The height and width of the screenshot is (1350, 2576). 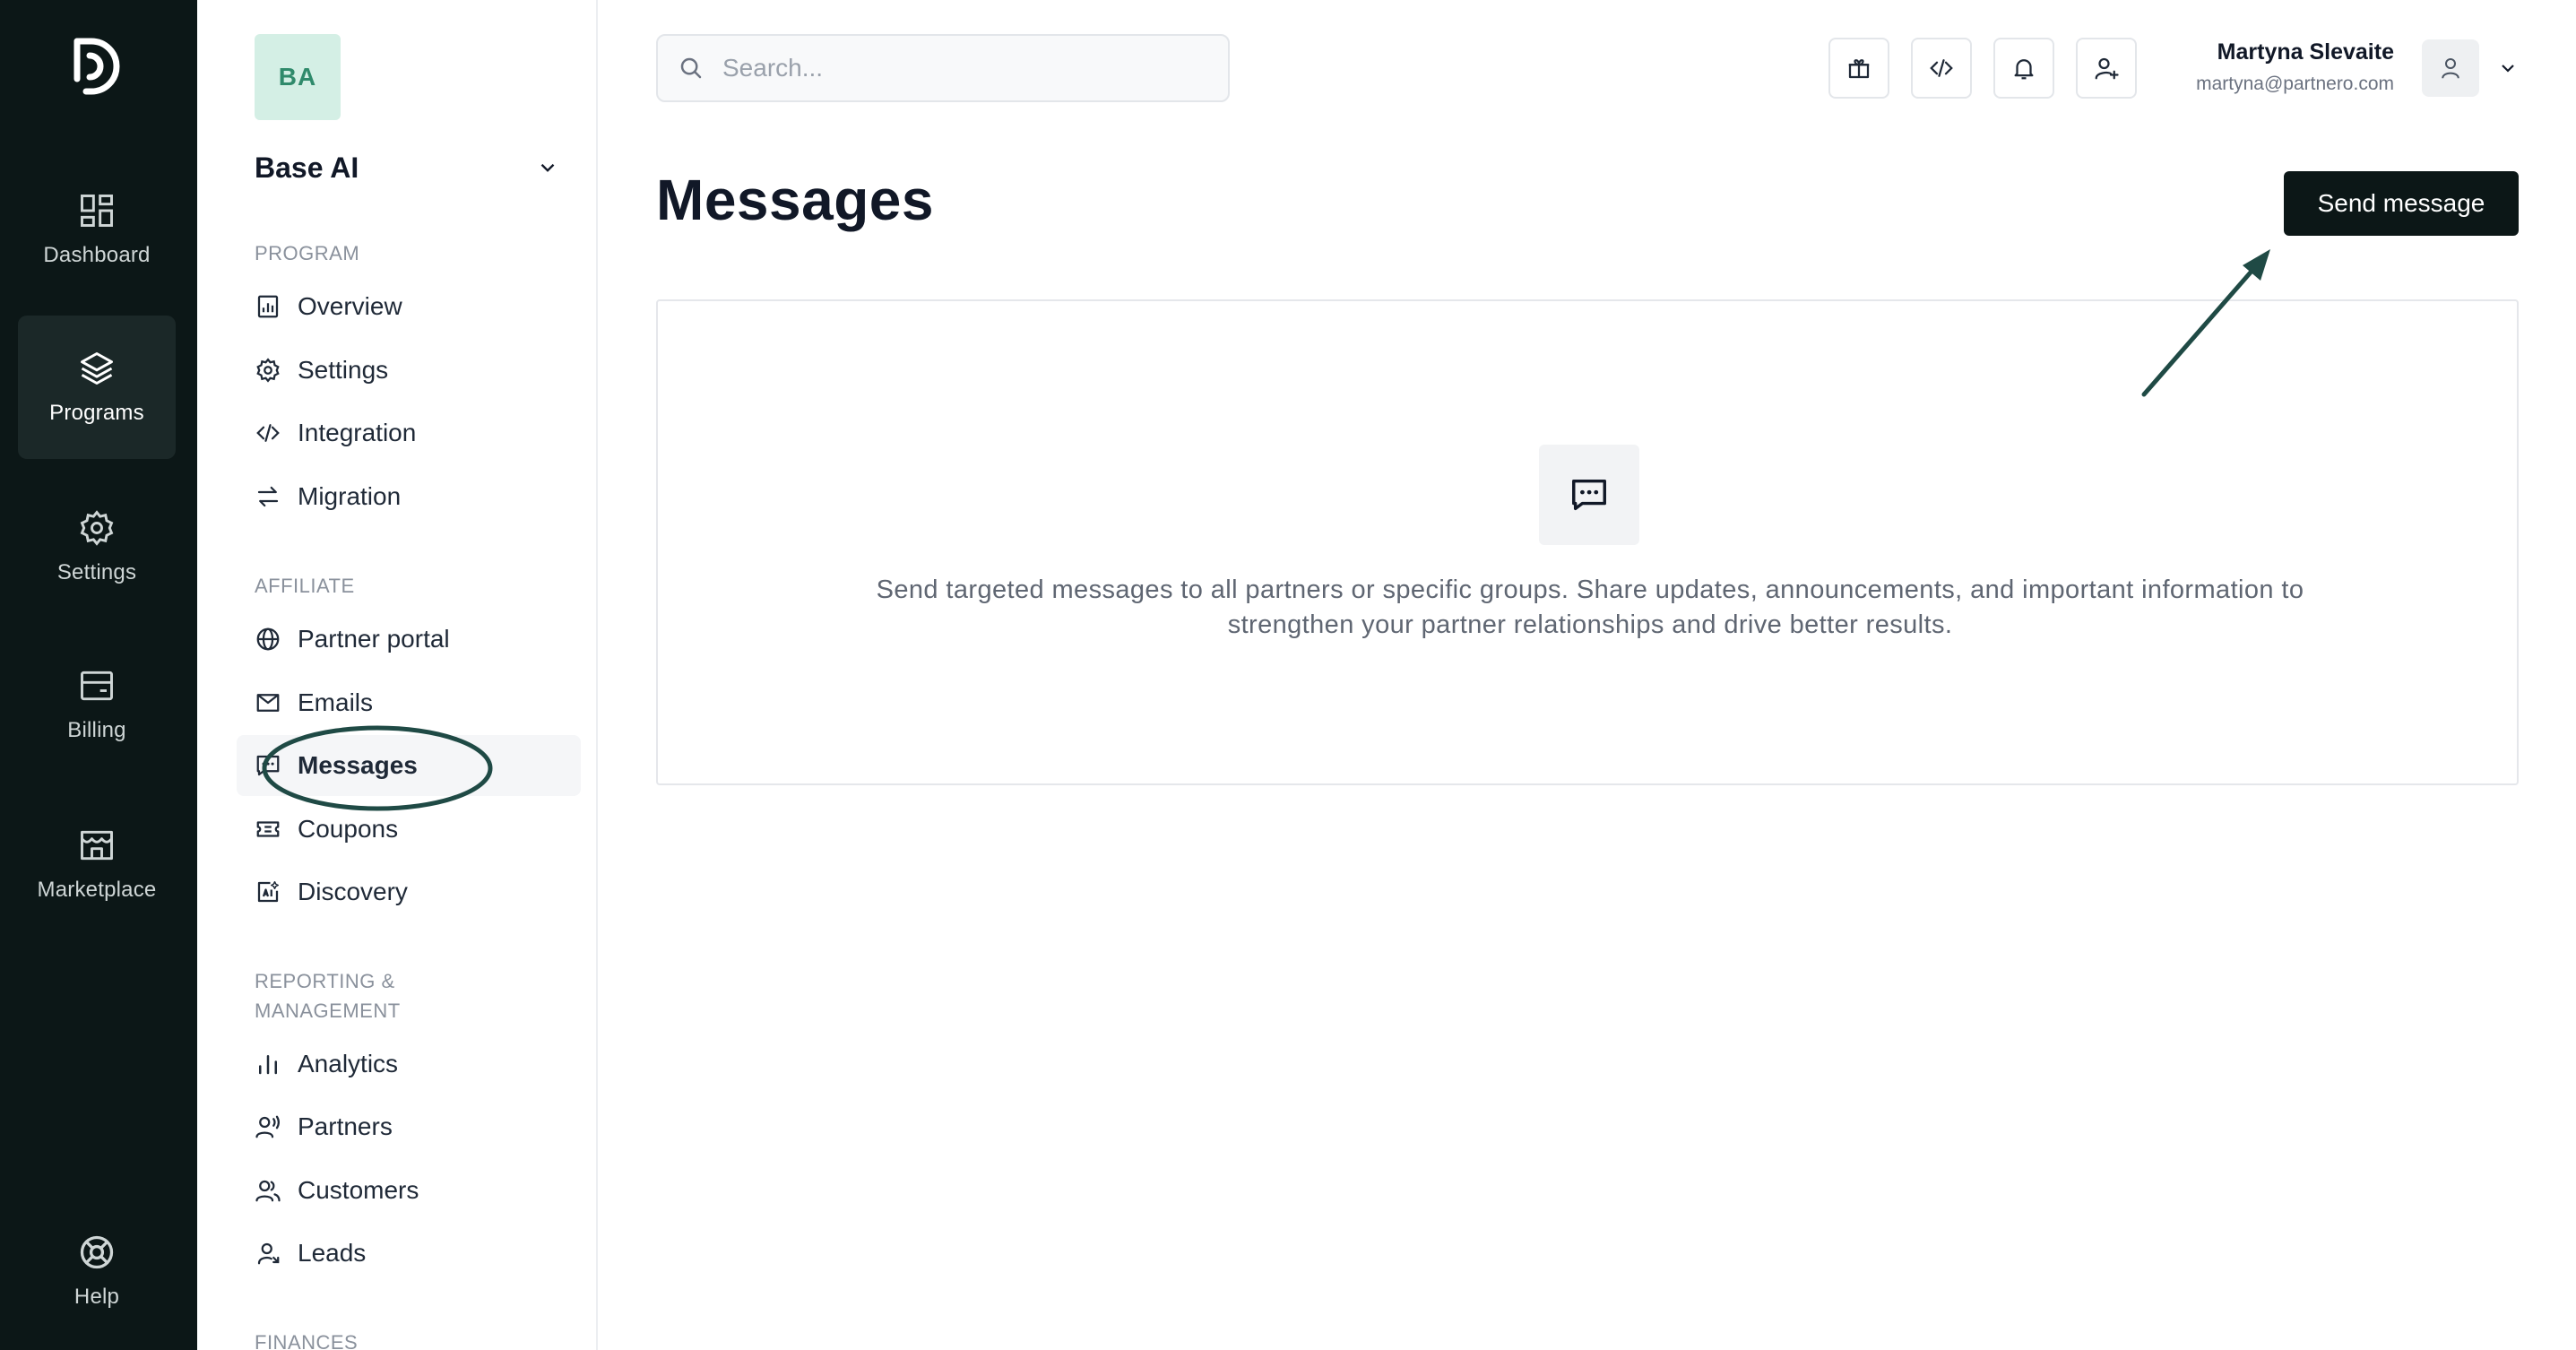 I want to click on users-icon, so click(x=268, y=1191).